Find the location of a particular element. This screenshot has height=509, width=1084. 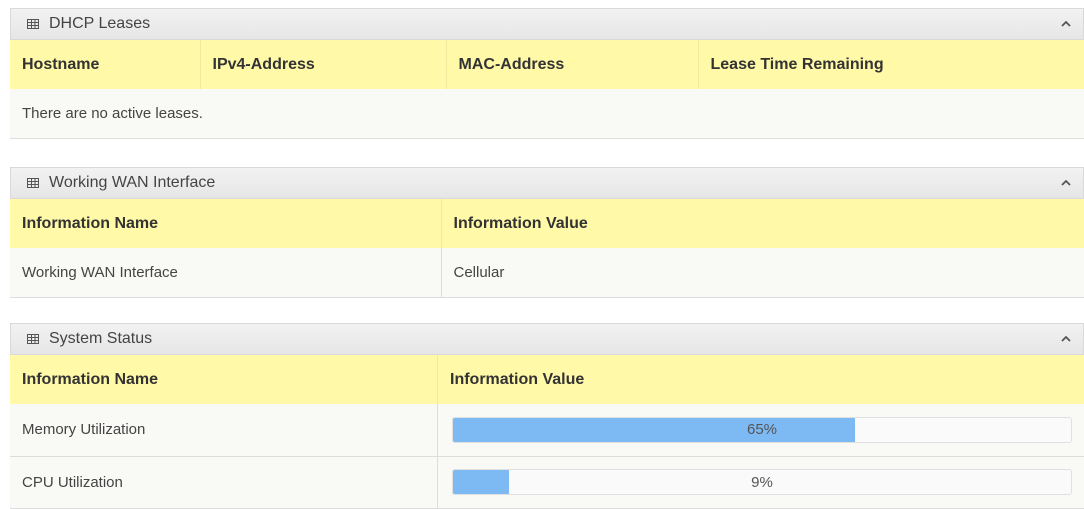

panel-title: System Status is located at coordinates (100, 339).